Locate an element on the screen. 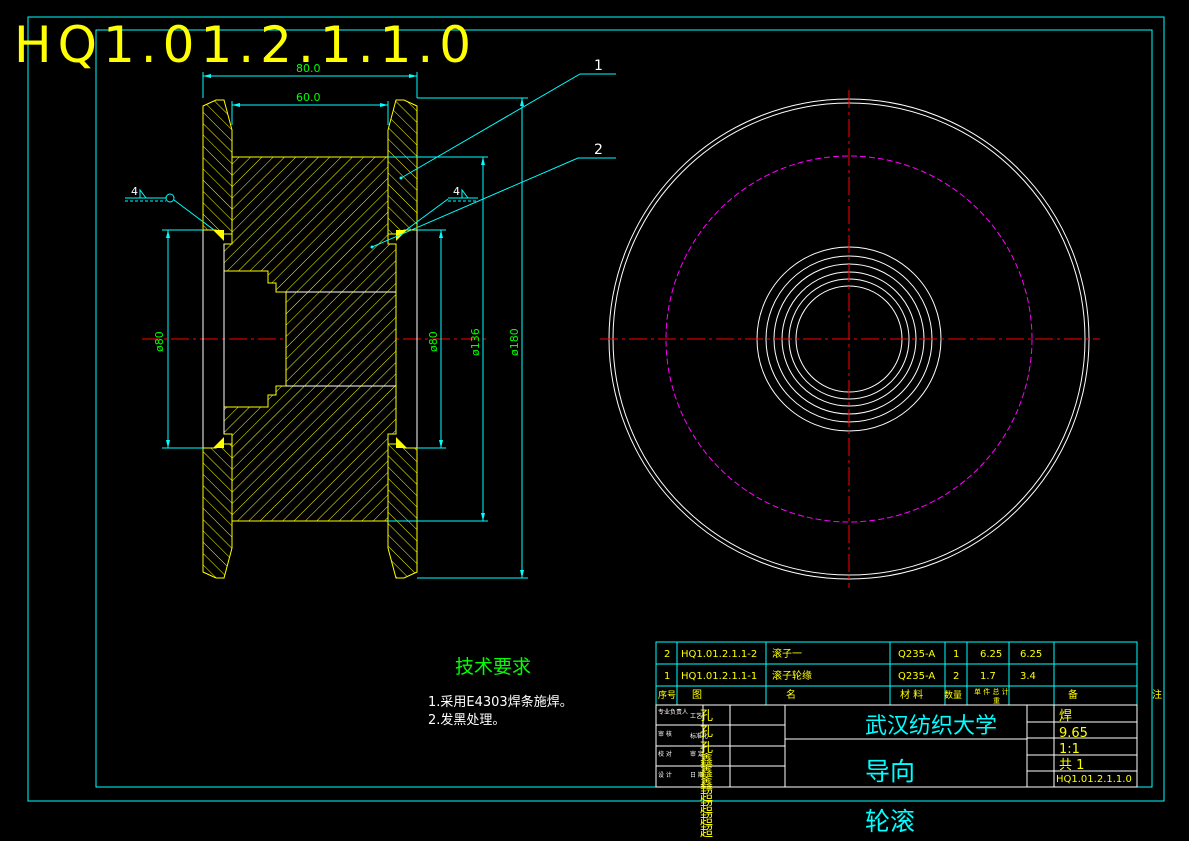 The image size is (1189, 841). bom-cell: HQ1.01.2.1.1-2 is located at coordinates (719, 654).